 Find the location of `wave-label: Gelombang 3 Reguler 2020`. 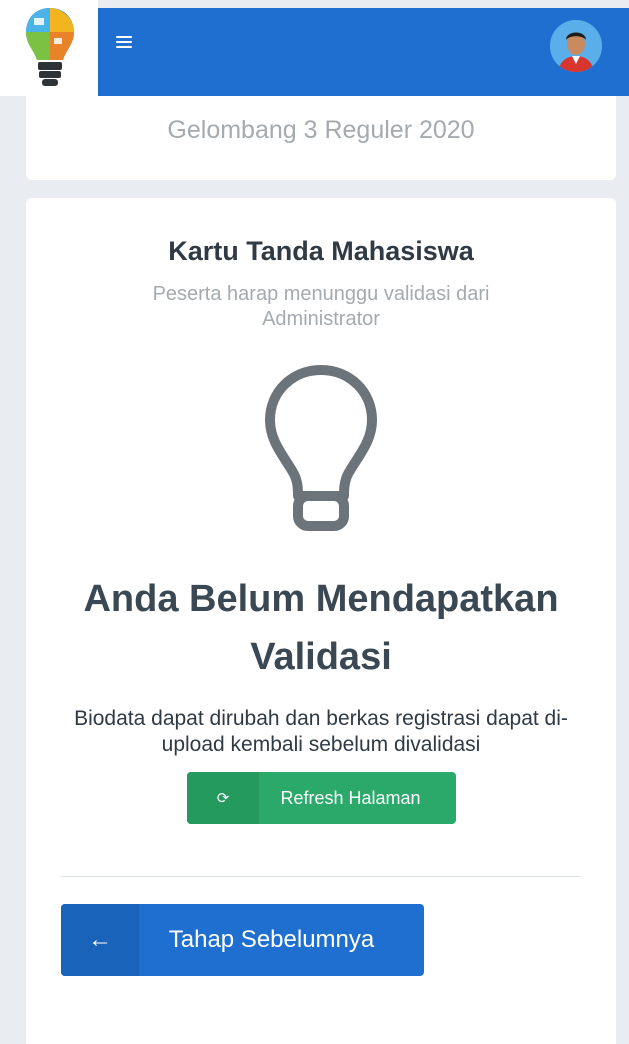

wave-label: Gelombang 3 Reguler 2020 is located at coordinates (321, 130).